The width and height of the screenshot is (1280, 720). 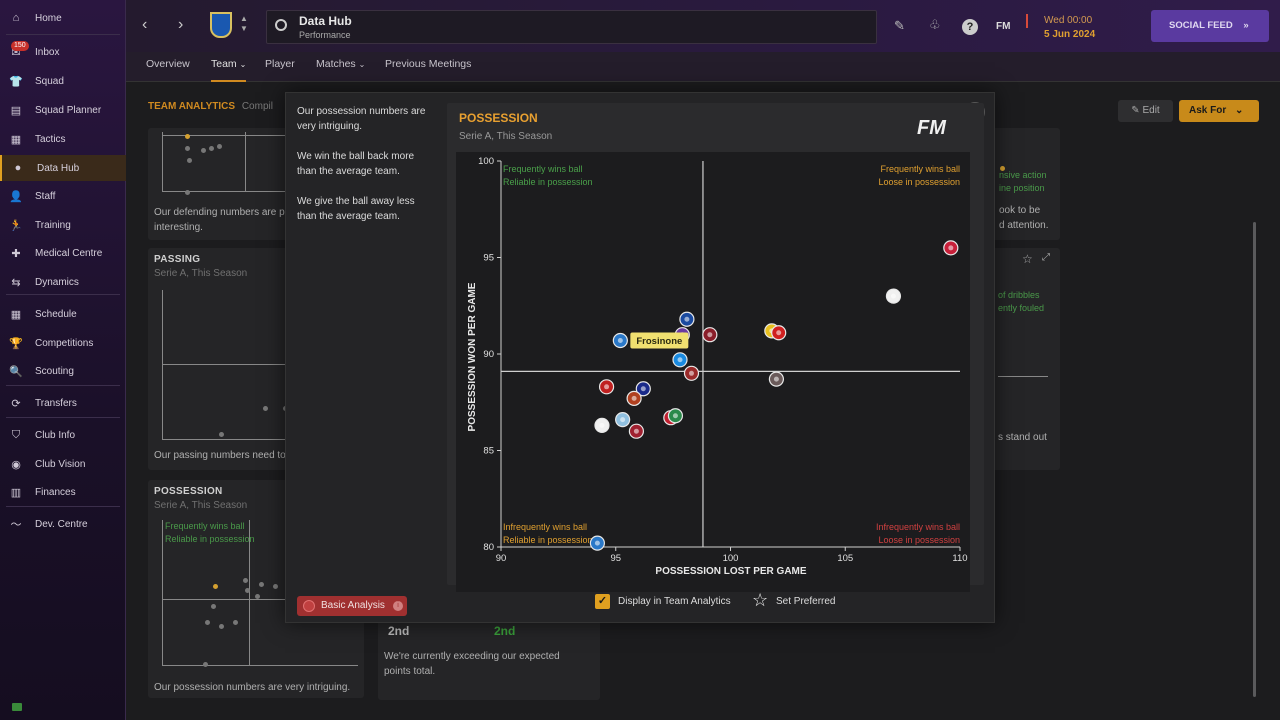 I want to click on sidebar-item-label: Home, so click(x=48, y=18).